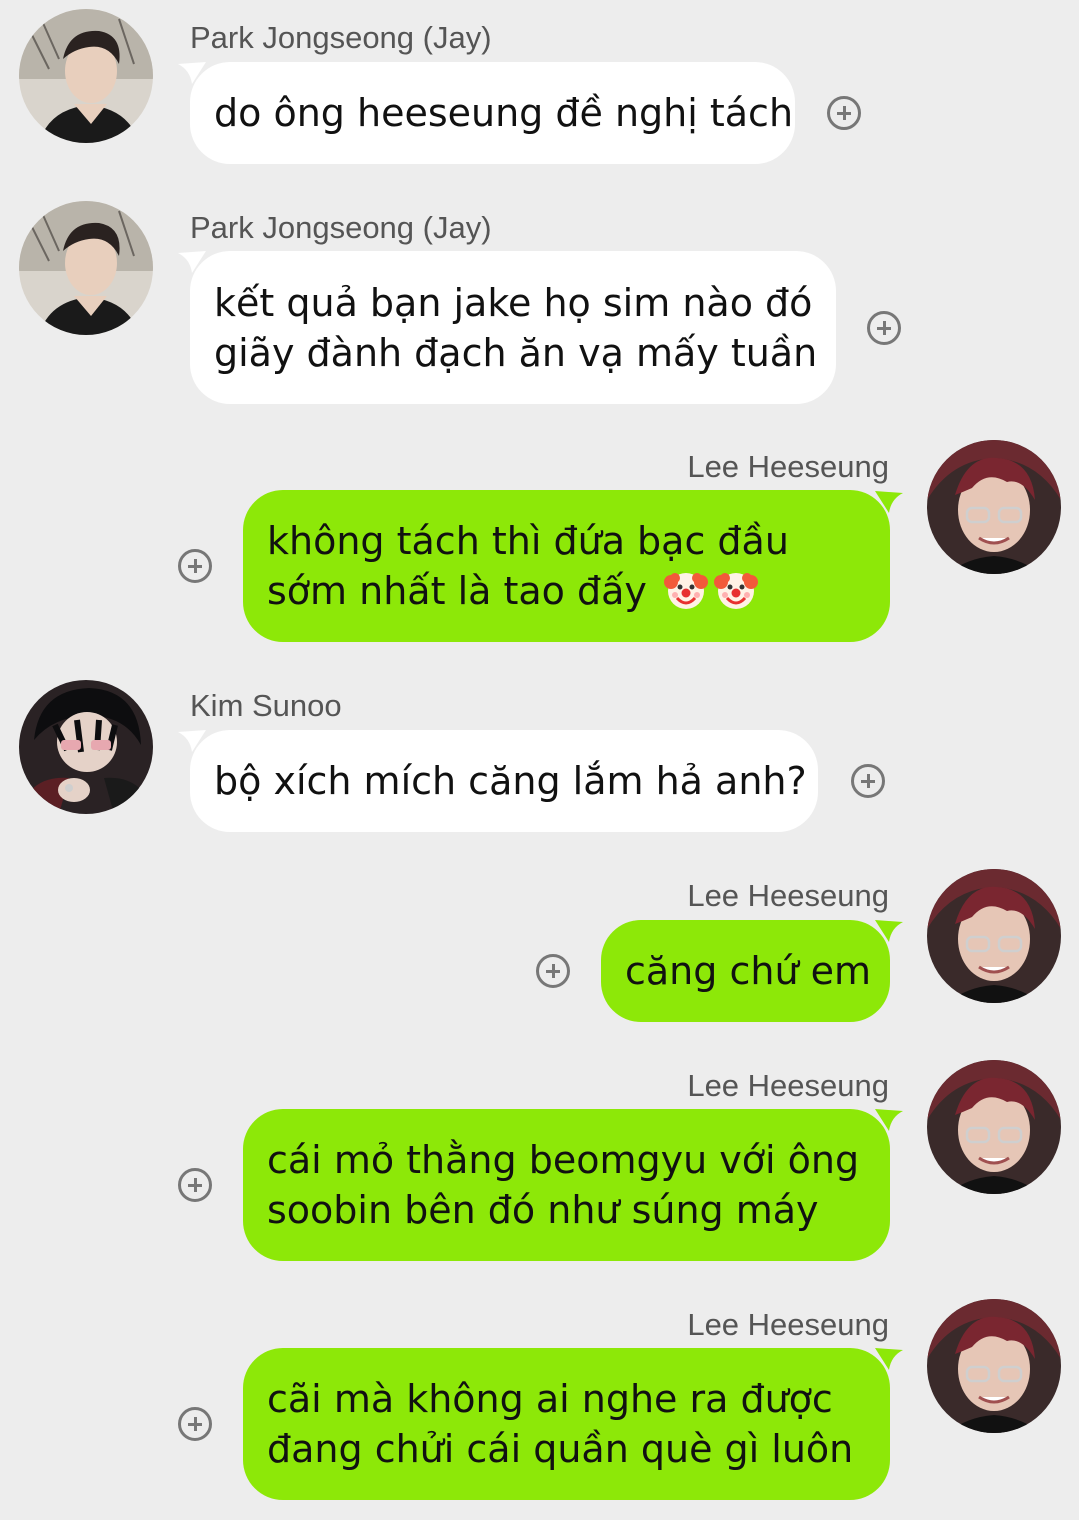 This screenshot has width=1079, height=1520. What do you see at coordinates (563, 1160) in the screenshot?
I see `message-text: cái mỏ thằng beomgyu với ông` at bounding box center [563, 1160].